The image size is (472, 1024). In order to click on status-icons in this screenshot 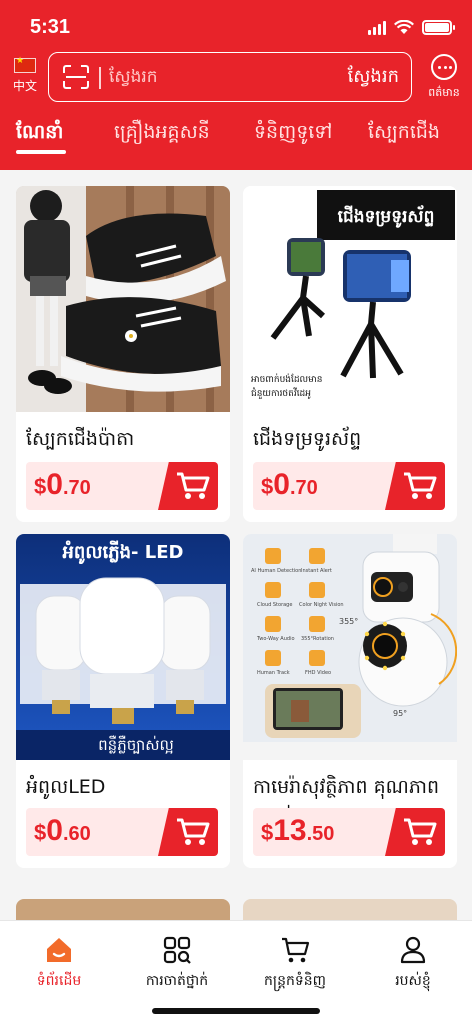, I will do `click(411, 27)`.